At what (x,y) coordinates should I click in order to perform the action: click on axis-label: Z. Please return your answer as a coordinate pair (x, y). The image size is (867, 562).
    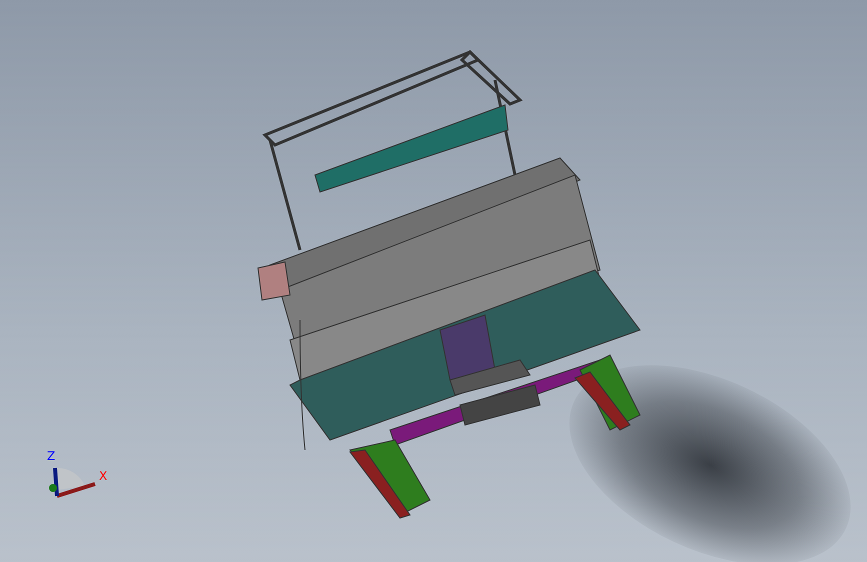
    Looking at the image, I should click on (51, 456).